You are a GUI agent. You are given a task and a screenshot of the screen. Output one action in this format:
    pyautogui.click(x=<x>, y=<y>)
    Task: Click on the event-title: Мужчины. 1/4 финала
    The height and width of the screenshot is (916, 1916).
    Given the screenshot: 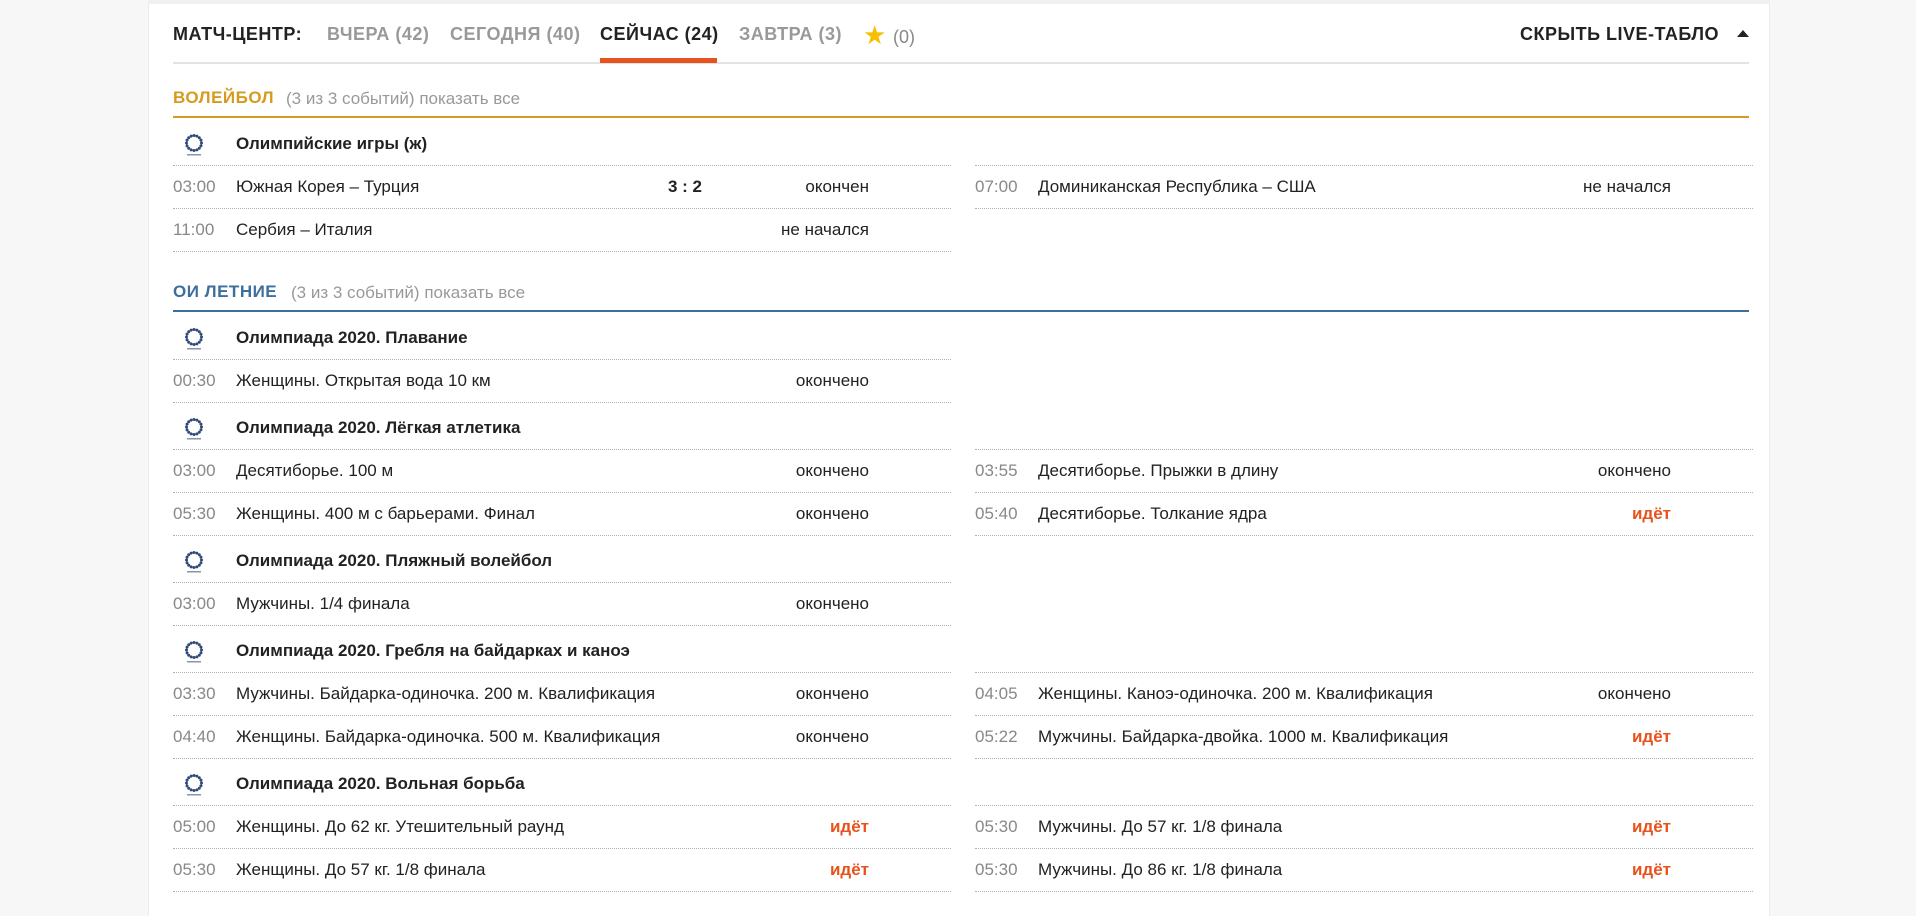 What is the action you would take?
    pyautogui.click(x=323, y=604)
    